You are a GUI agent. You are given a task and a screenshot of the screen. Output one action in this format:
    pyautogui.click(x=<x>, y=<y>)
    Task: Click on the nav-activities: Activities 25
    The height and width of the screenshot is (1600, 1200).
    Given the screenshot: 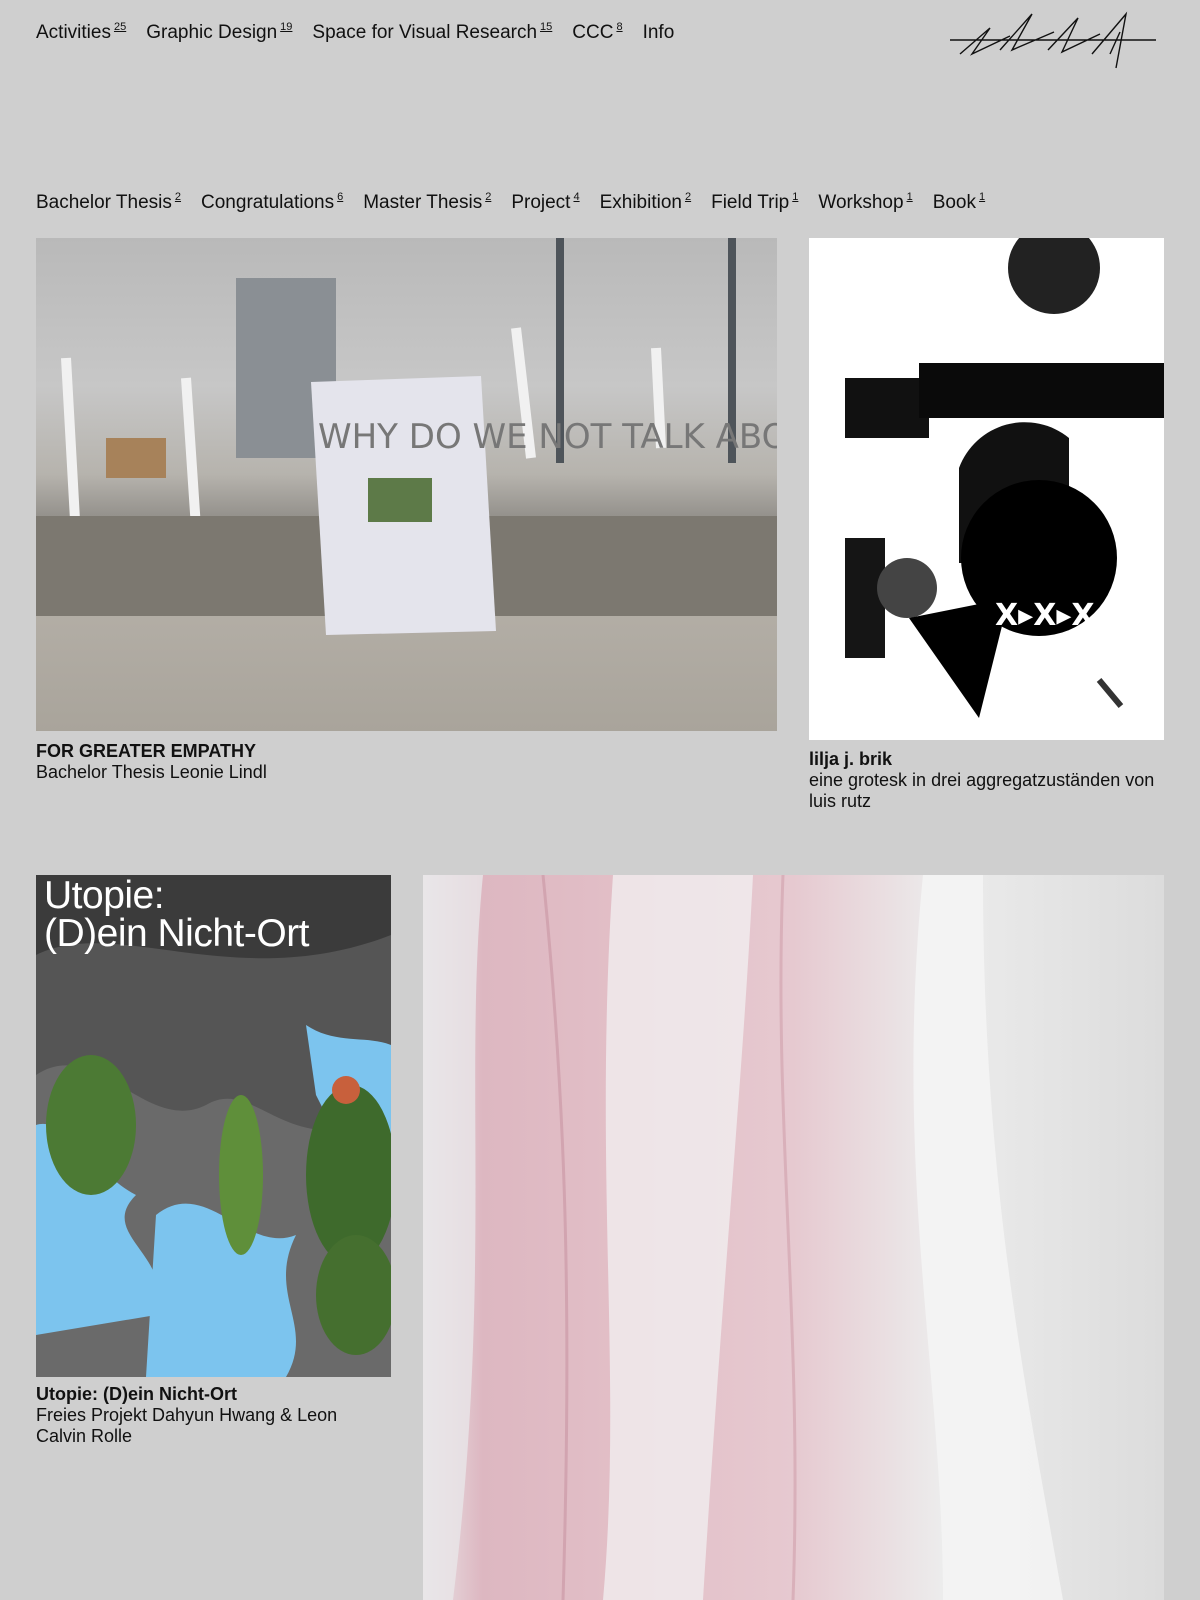 What is the action you would take?
    pyautogui.click(x=81, y=33)
    